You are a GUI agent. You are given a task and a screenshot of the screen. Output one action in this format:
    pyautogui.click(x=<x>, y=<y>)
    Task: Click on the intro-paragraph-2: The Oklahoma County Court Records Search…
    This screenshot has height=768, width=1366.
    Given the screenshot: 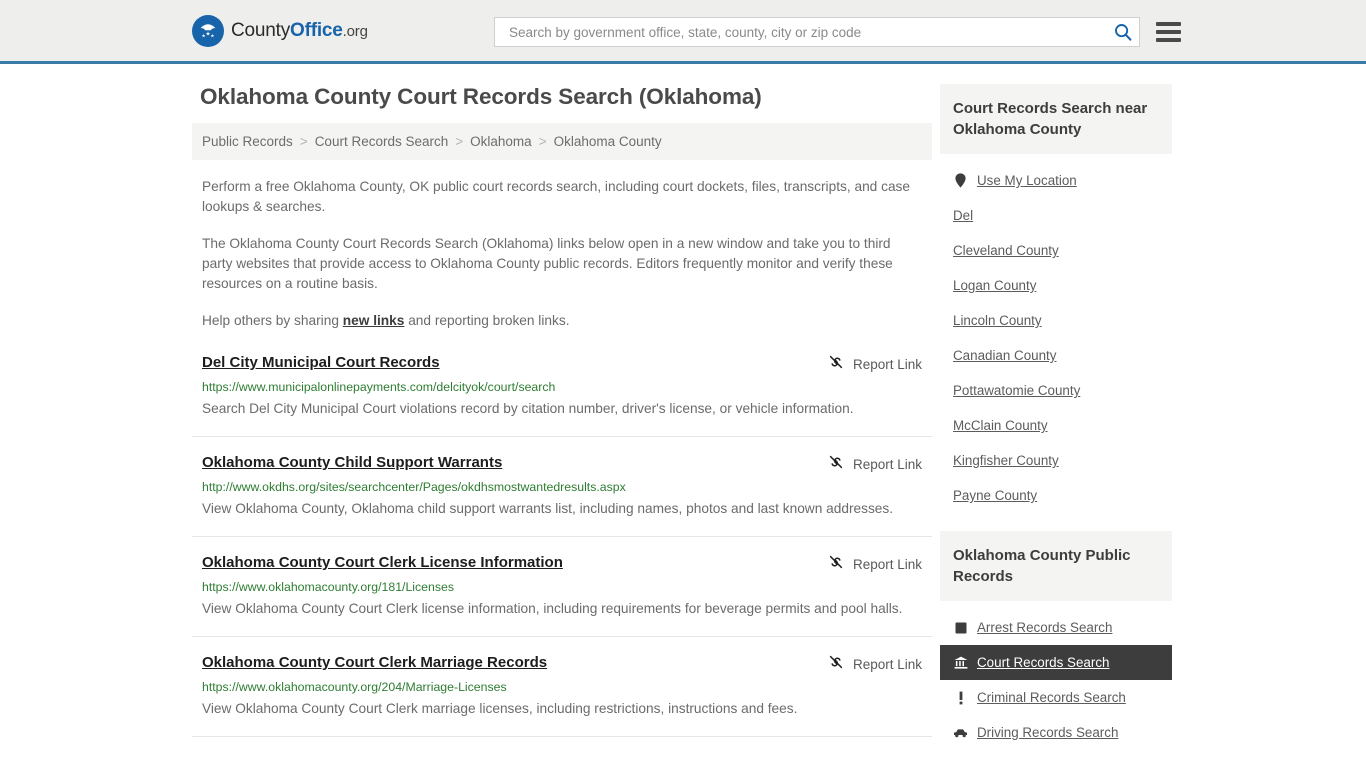 What is the action you would take?
    pyautogui.click(x=547, y=263)
    